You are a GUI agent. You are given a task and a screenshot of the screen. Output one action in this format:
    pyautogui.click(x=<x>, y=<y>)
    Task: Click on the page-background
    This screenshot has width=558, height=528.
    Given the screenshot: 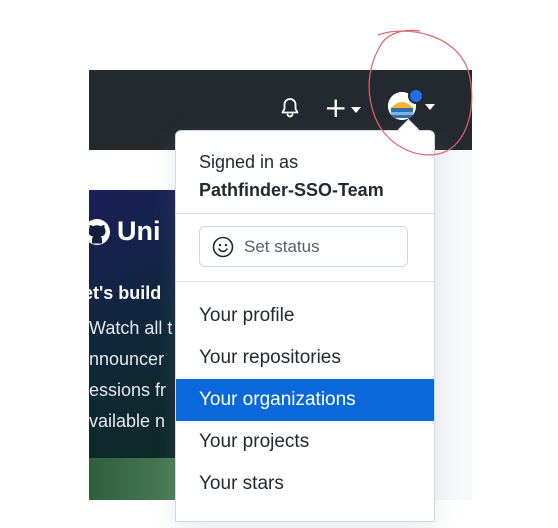 What is the action you would take?
    pyautogui.click(x=452, y=325)
    